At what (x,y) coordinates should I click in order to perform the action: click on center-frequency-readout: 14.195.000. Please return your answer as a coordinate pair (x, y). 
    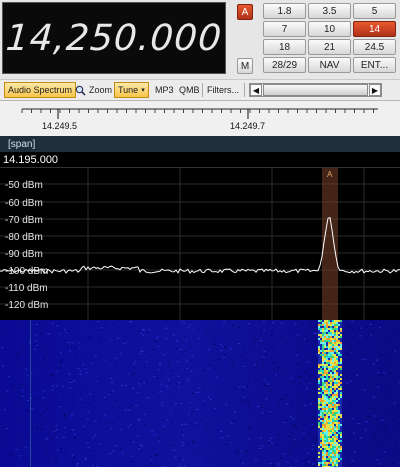
    Looking at the image, I should click on (200, 160).